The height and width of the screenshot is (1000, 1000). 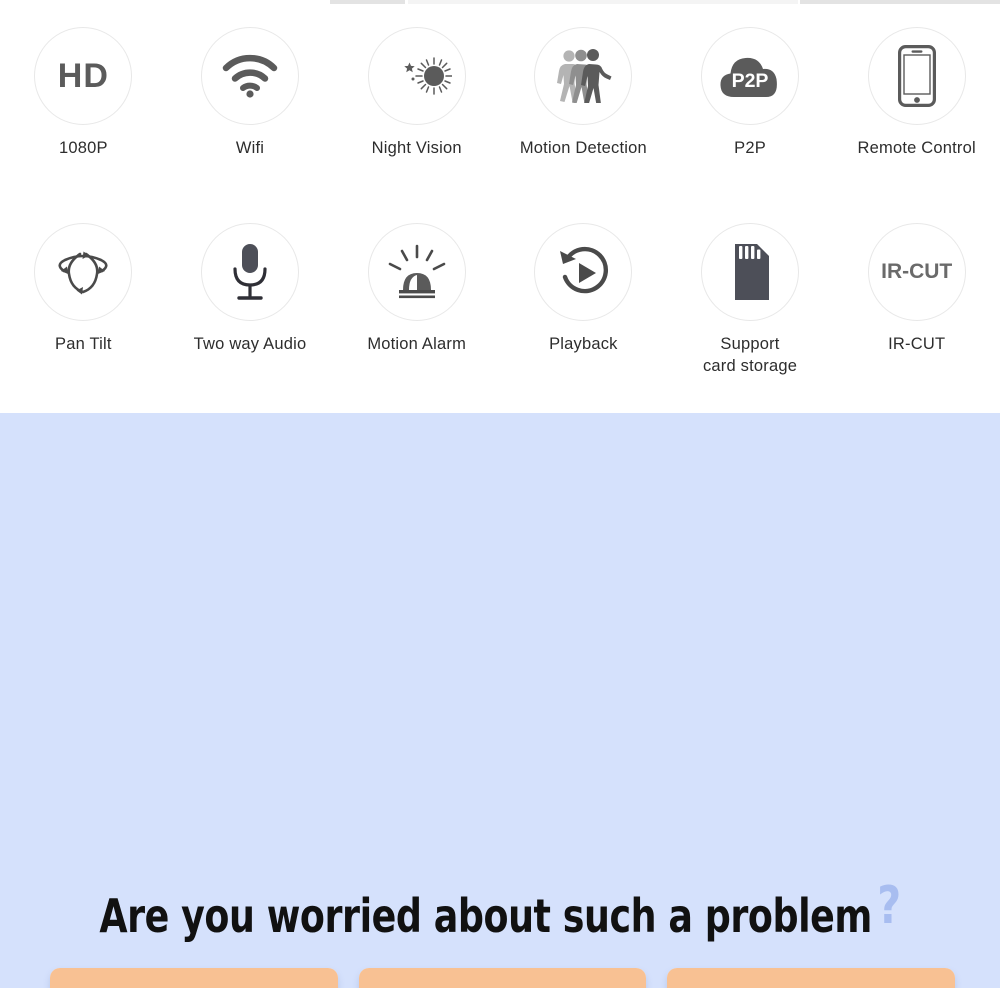 I want to click on feature-item-1080p: HD 1080P, so click(x=83, y=93).